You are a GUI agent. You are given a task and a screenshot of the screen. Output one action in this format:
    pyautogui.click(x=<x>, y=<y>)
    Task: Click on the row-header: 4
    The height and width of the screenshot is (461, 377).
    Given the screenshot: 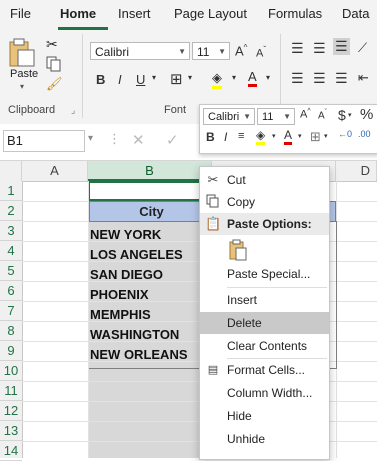 What is the action you would take?
    pyautogui.click(x=11, y=251)
    